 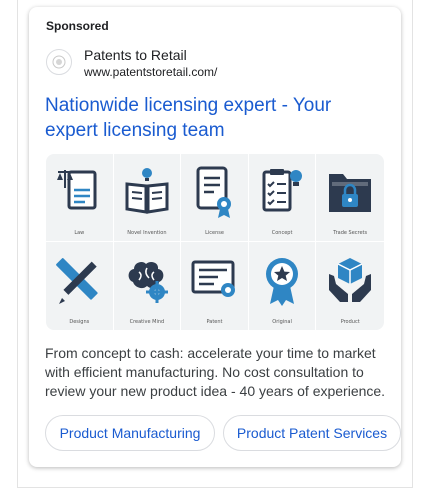 I want to click on star-badge-icon, so click(x=282, y=282).